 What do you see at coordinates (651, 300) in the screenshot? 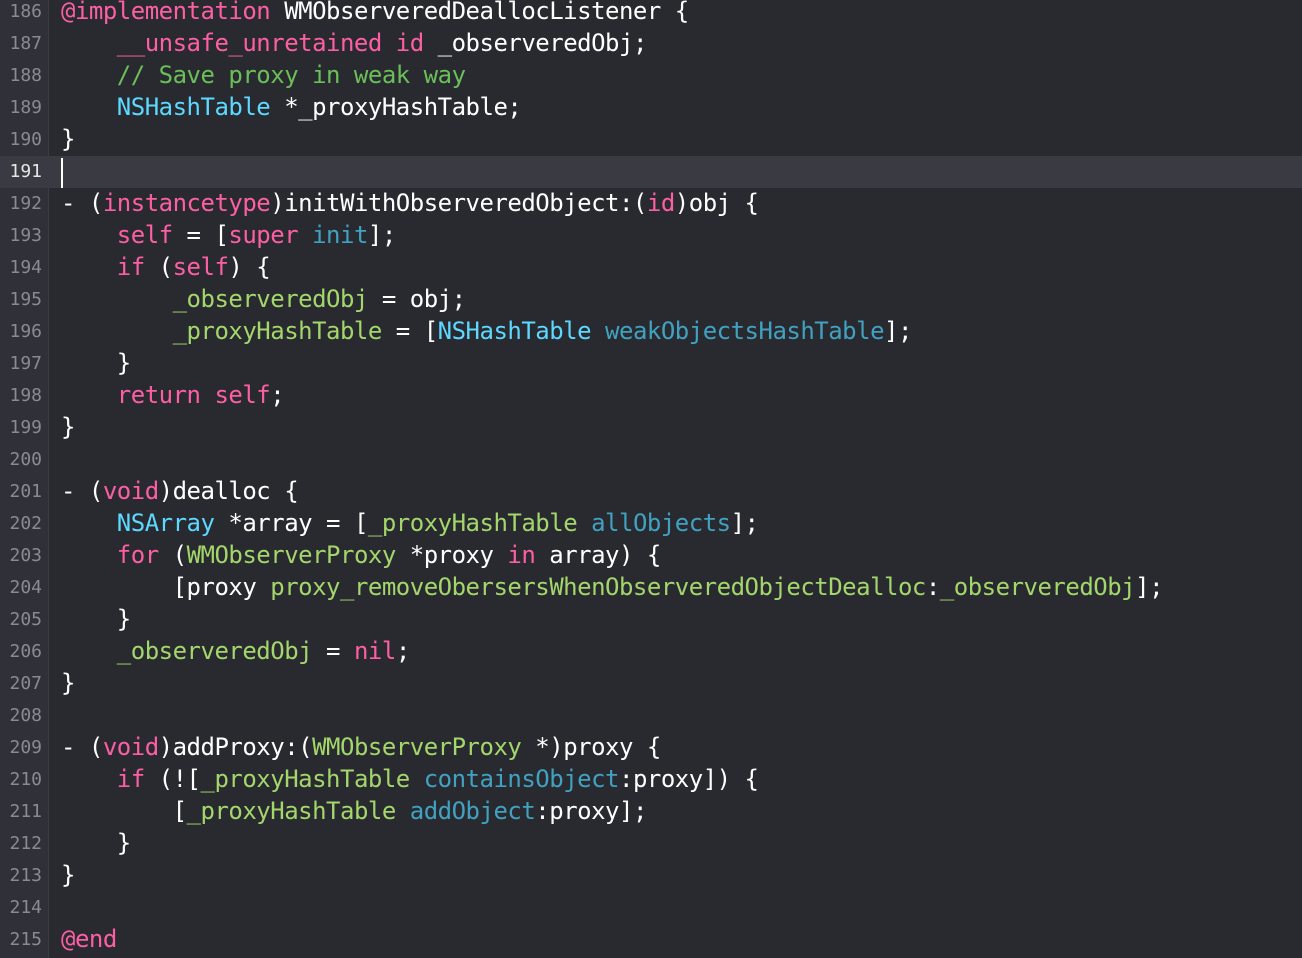
I see `code-line: 195 _observeredObj = obj;` at bounding box center [651, 300].